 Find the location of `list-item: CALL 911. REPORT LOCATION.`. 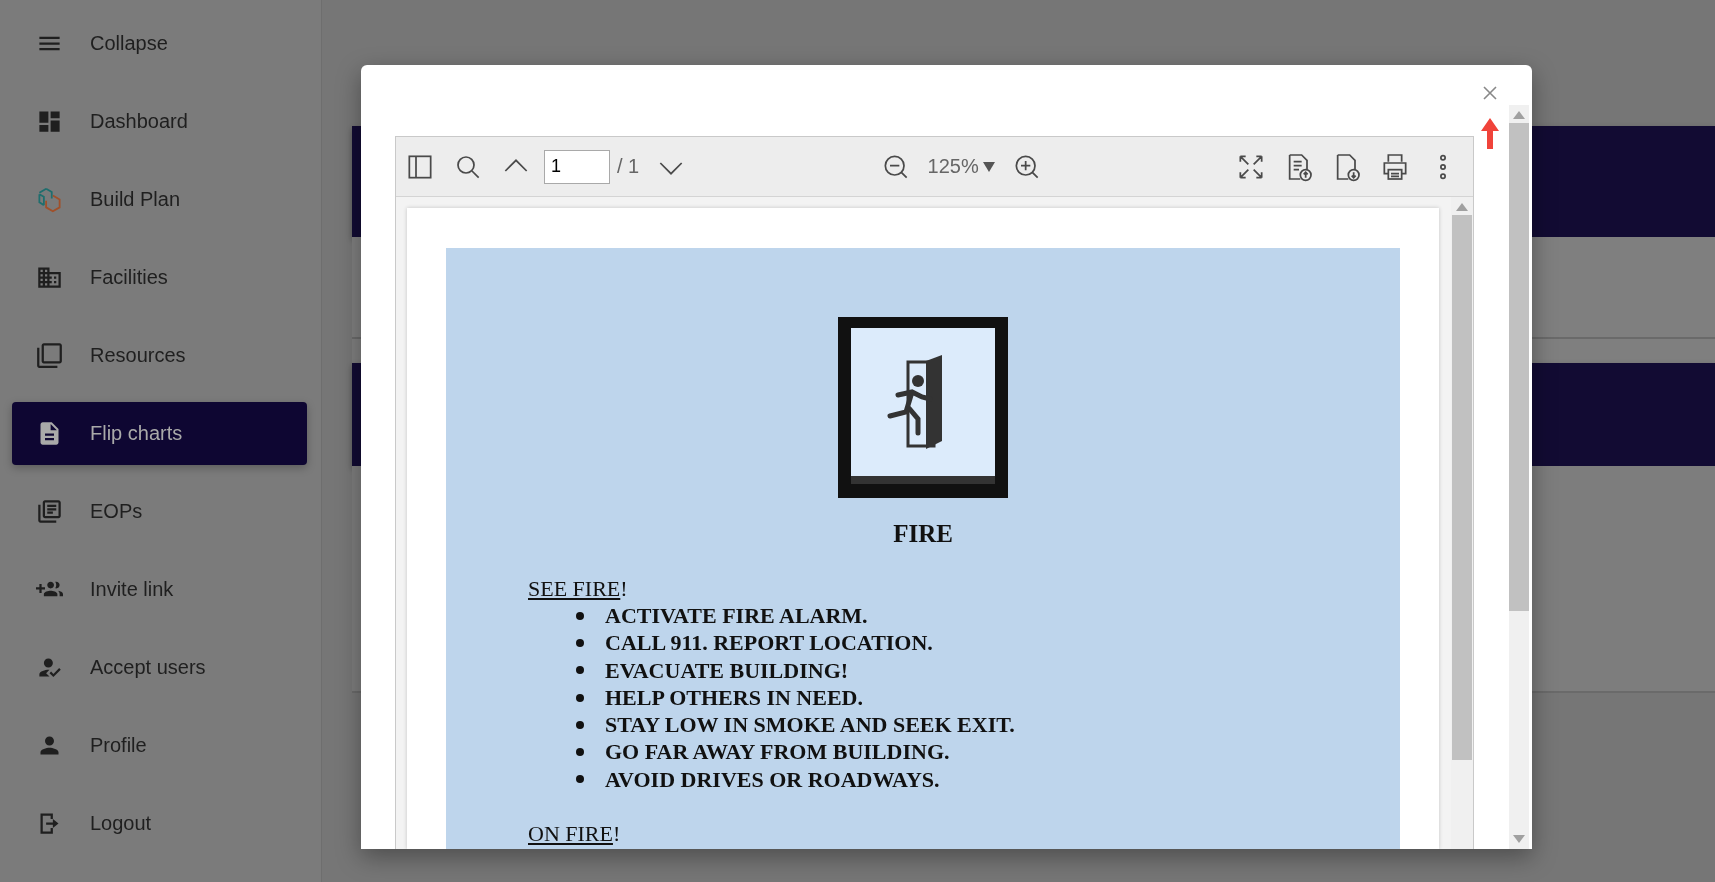

list-item: CALL 911. REPORT LOCATION. is located at coordinates (769, 643).